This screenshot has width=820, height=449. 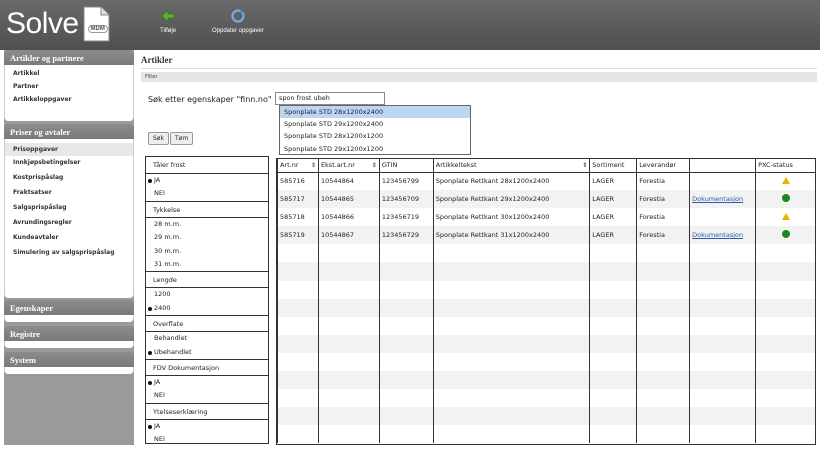 I want to click on logo-text: Solve, so click(x=42, y=23).